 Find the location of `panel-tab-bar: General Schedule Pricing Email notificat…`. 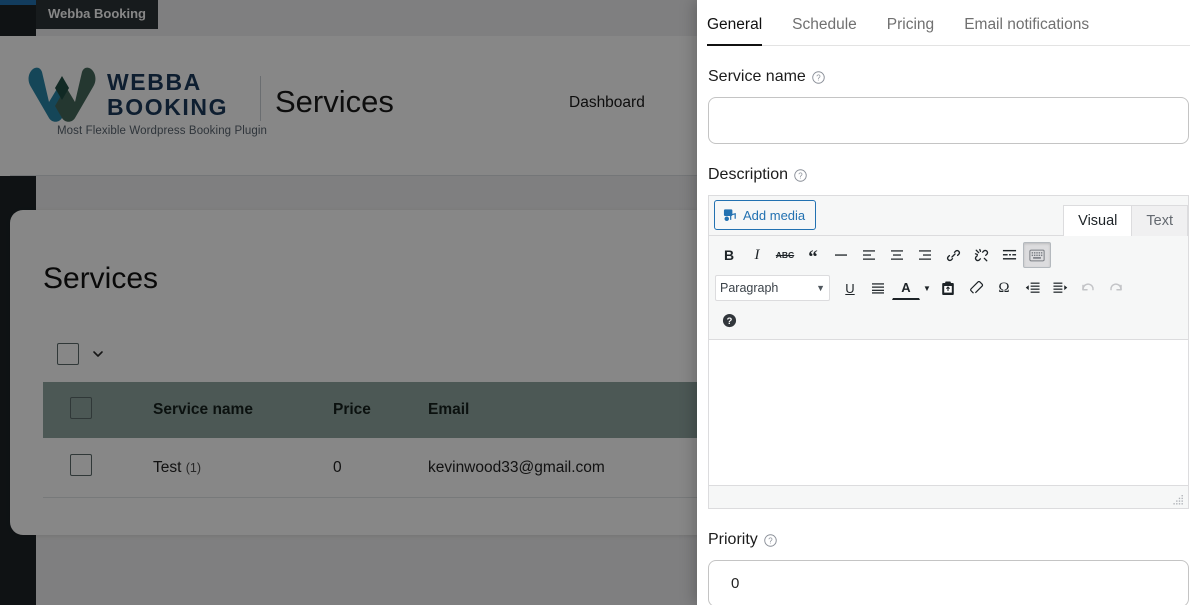

panel-tab-bar: General Schedule Pricing Email notificat… is located at coordinates (948, 23).